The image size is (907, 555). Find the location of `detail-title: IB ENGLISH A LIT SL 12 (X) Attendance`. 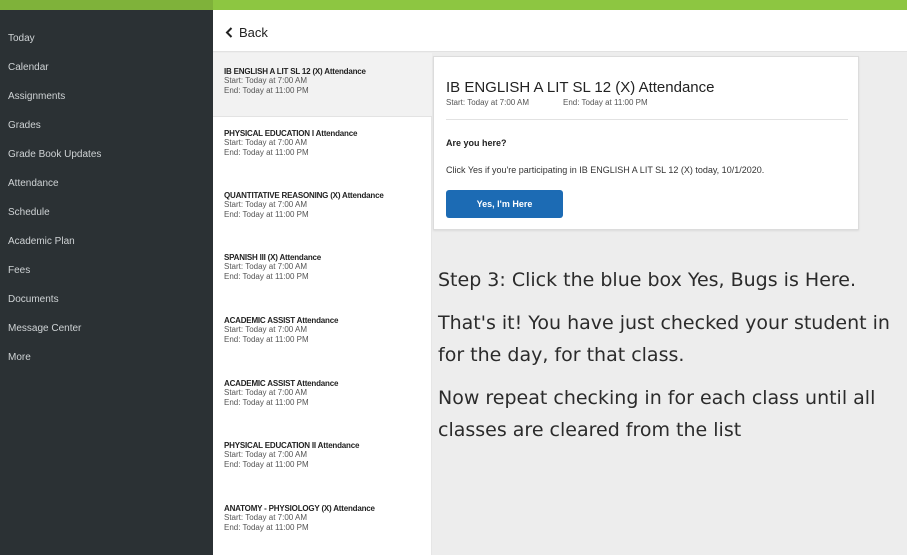

detail-title: IB ENGLISH A LIT SL 12 (X) Attendance is located at coordinates (580, 87).